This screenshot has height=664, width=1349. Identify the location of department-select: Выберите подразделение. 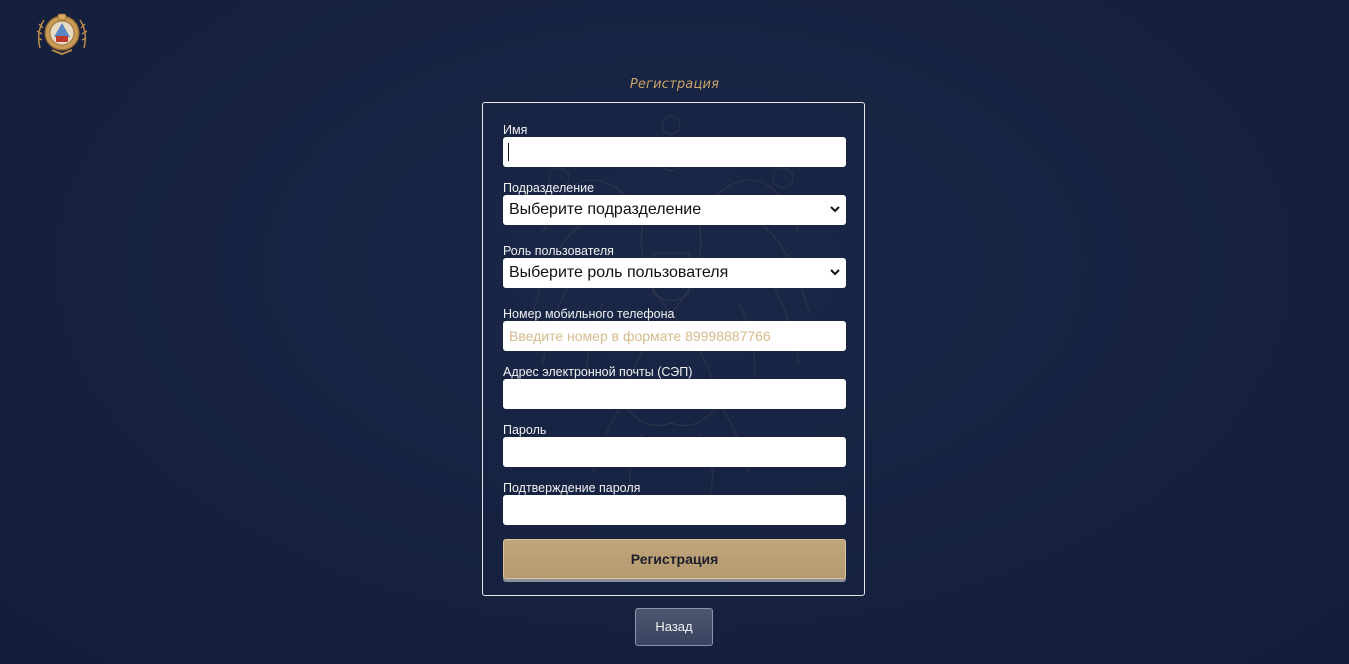
(674, 210).